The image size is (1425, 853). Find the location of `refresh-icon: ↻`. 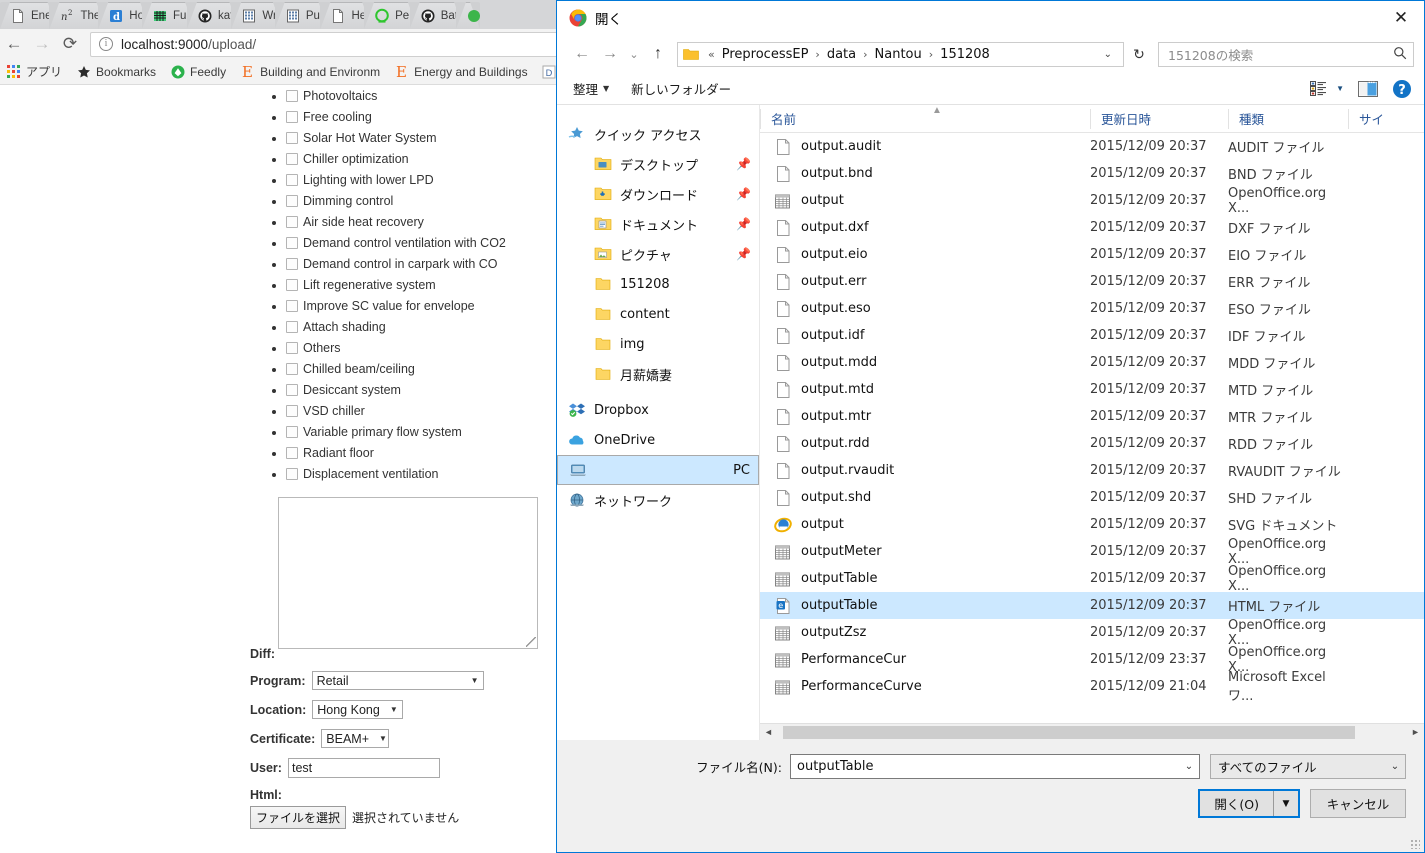

refresh-icon: ↻ is located at coordinates (1139, 54).